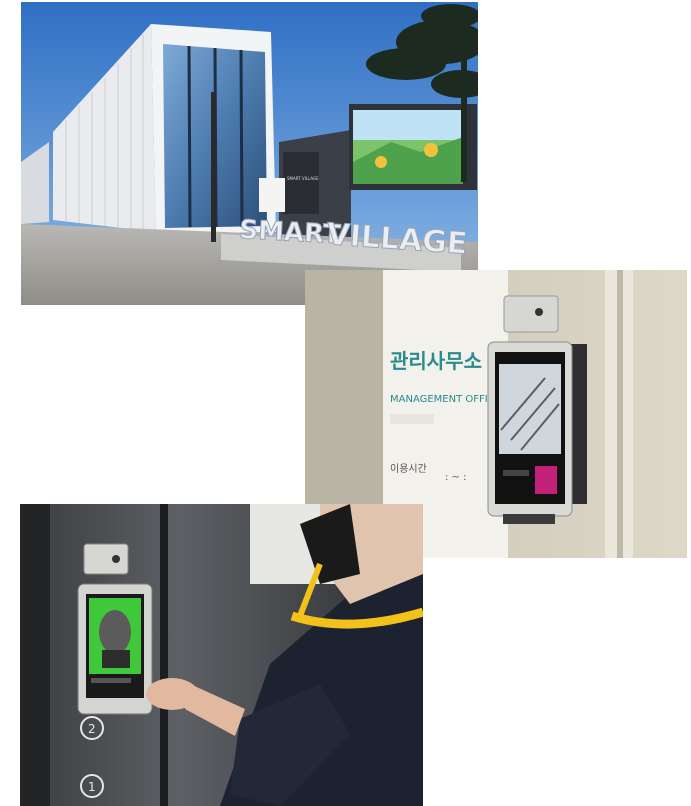  Describe the element at coordinates (92, 729) in the screenshot. I see `floor-button-2-label: 2` at that location.